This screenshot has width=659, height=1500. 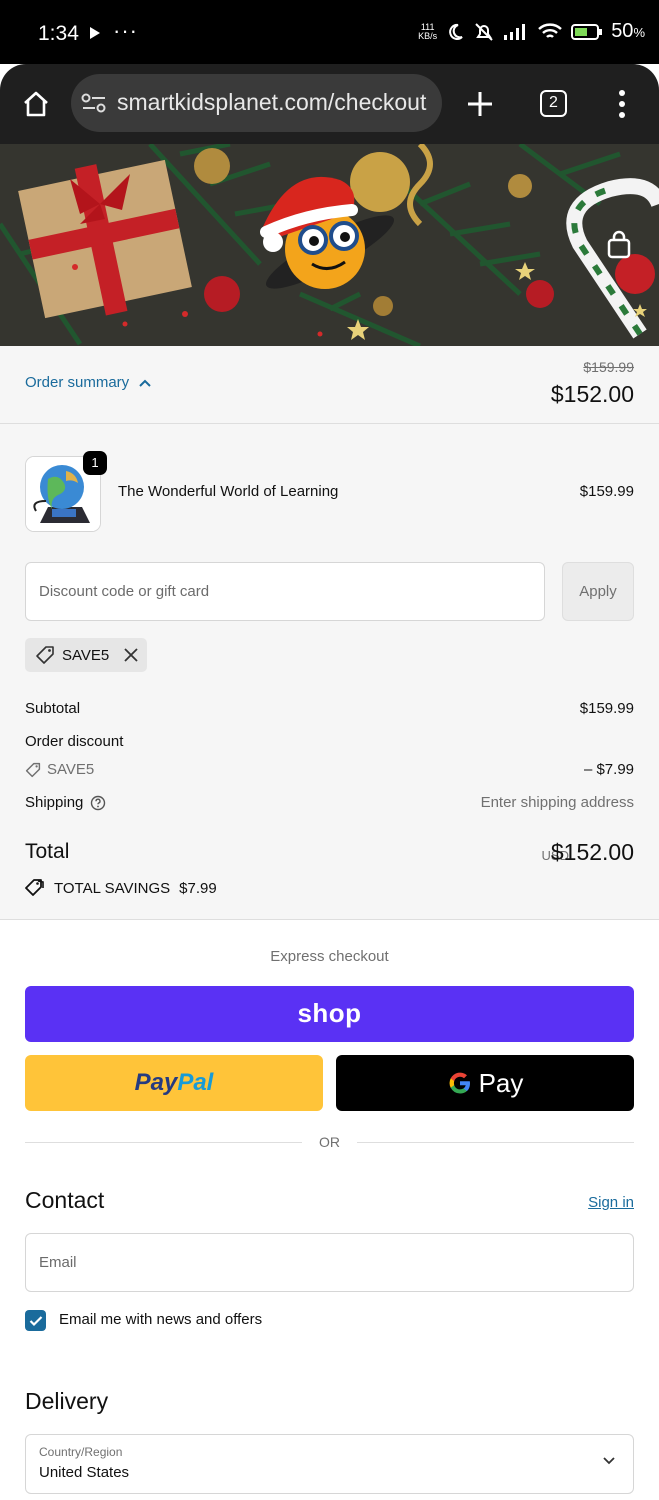 What do you see at coordinates (145, 383) in the screenshot?
I see `chevron-up-icon` at bounding box center [145, 383].